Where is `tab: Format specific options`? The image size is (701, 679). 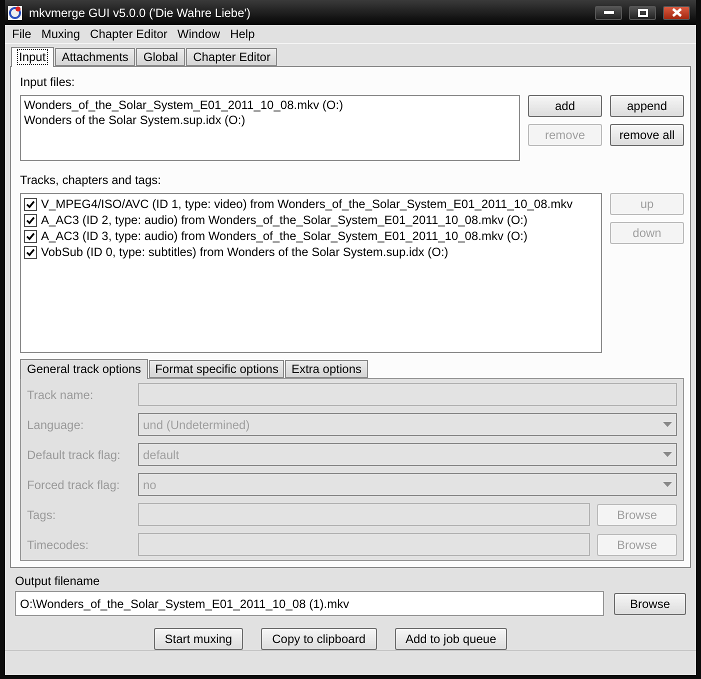 tab: Format specific options is located at coordinates (216, 369).